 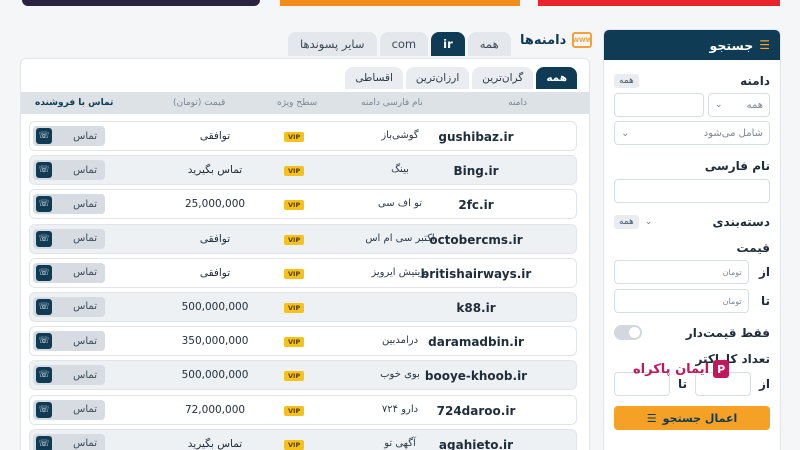 What do you see at coordinates (721, 369) in the screenshot?
I see `watermark-logo-icon: P` at bounding box center [721, 369].